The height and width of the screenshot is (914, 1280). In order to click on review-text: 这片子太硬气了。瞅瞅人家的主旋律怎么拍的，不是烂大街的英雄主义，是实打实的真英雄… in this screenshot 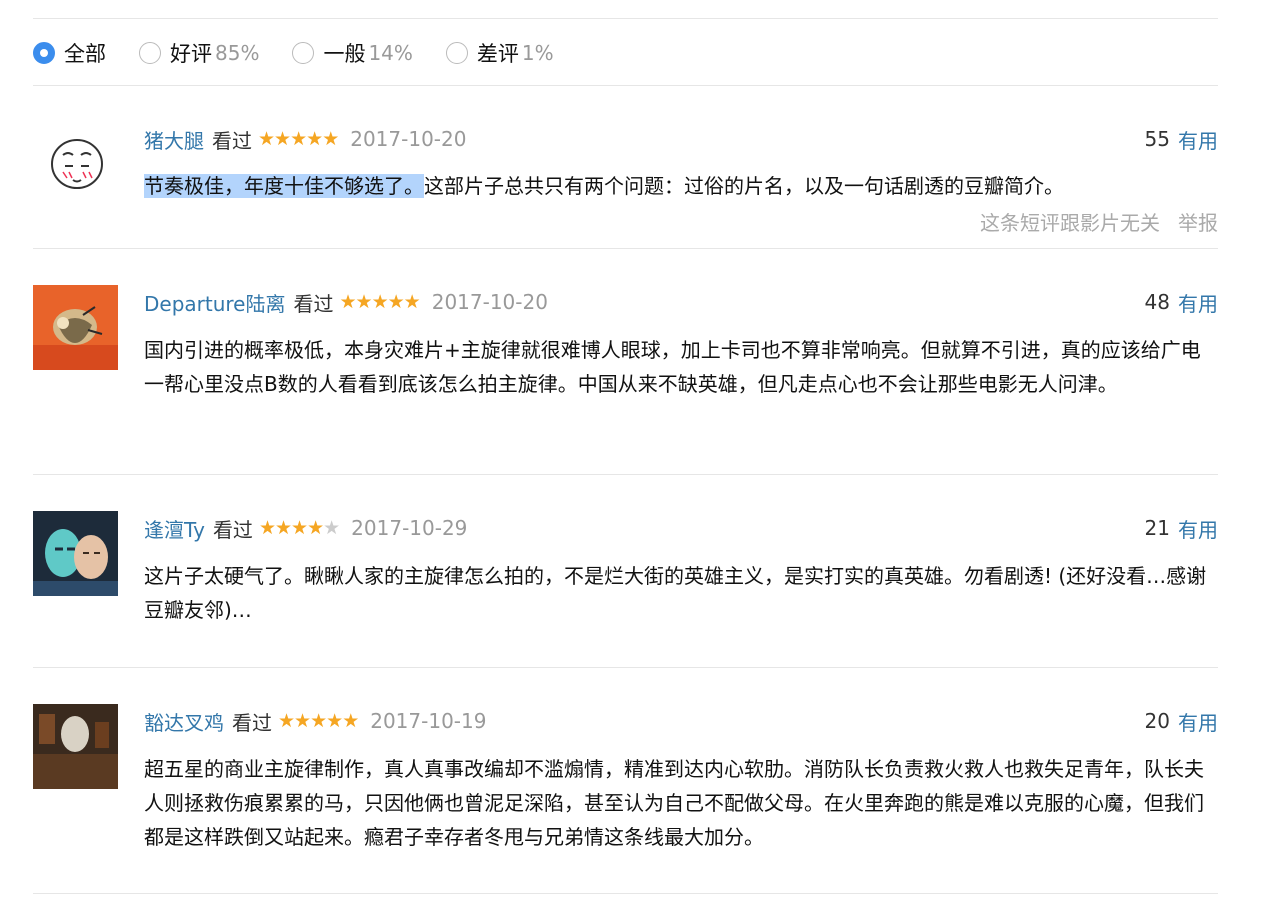, I will do `click(675, 593)`.